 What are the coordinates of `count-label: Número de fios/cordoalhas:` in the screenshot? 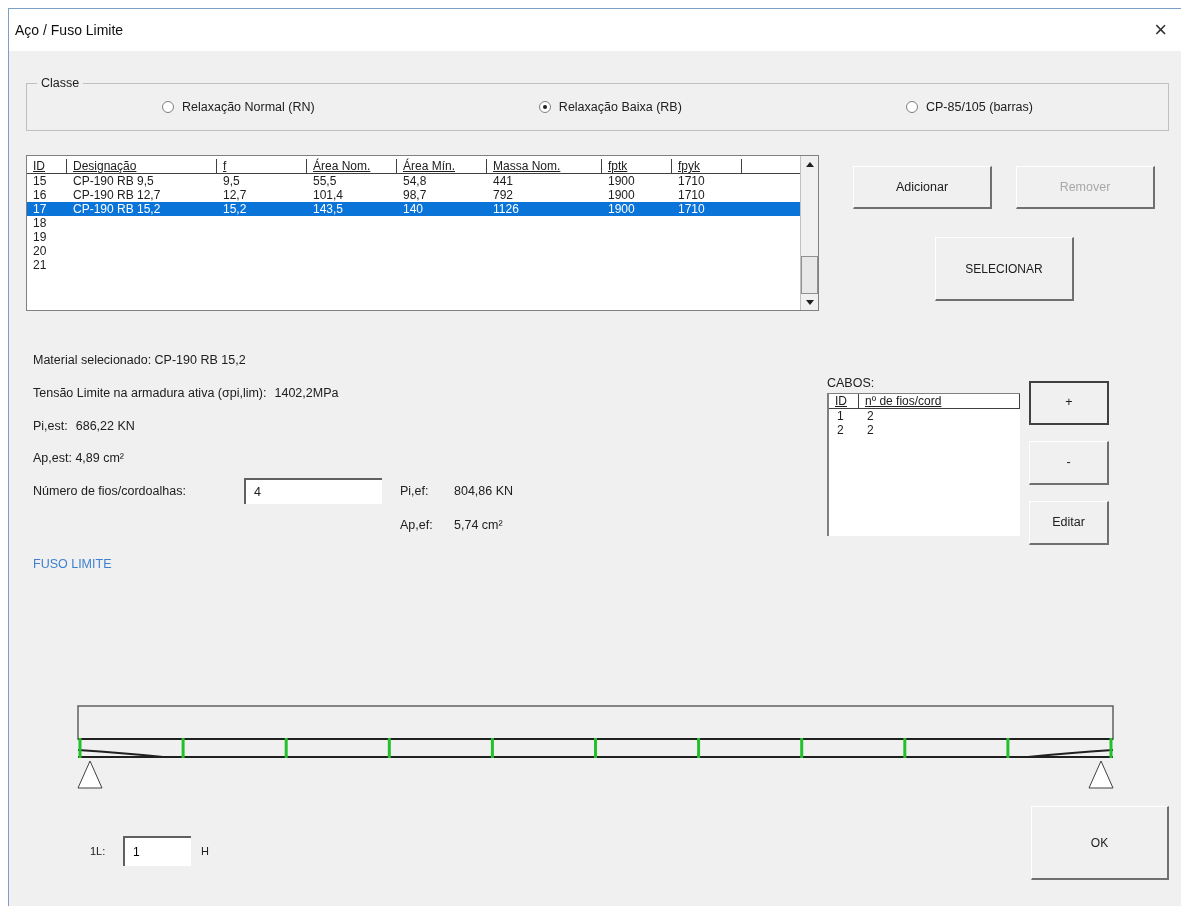 It's located at (110, 491).